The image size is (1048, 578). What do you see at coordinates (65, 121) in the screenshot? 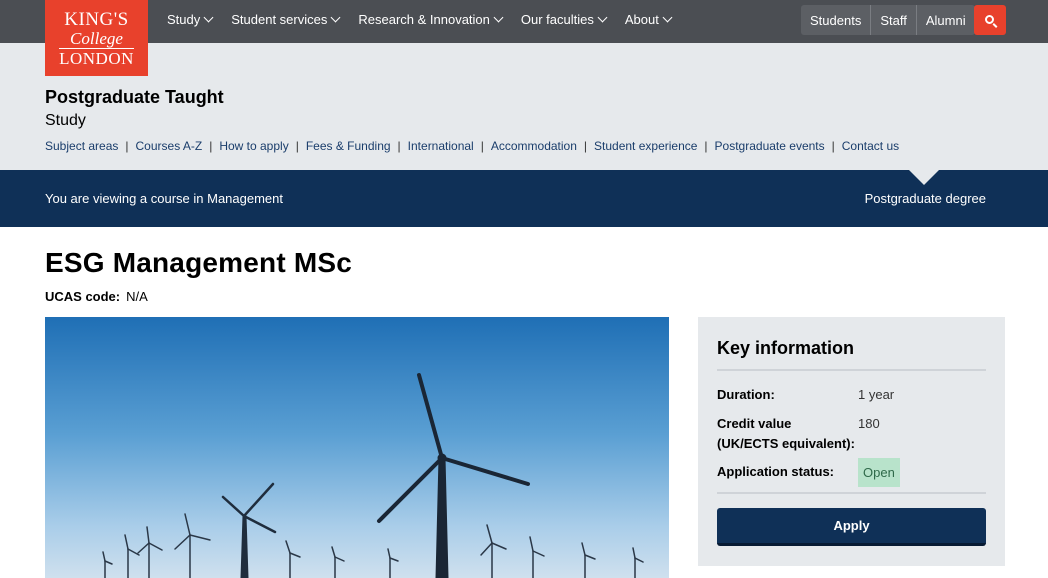
I see `section-subtitle: Study` at bounding box center [65, 121].